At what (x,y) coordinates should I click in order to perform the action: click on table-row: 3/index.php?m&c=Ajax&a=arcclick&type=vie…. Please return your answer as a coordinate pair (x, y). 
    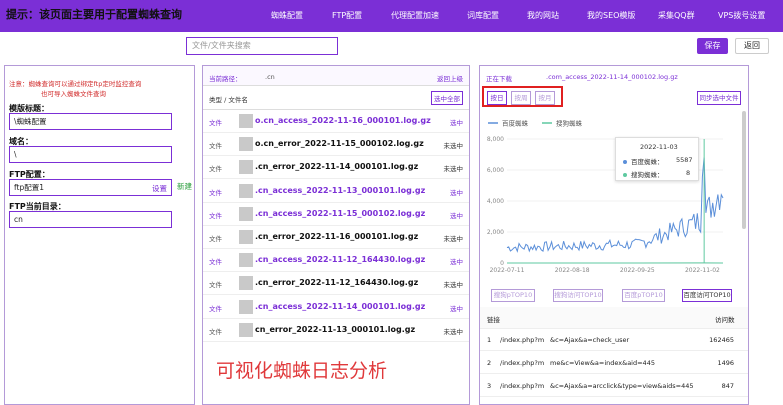
    Looking at the image, I should click on (614, 386).